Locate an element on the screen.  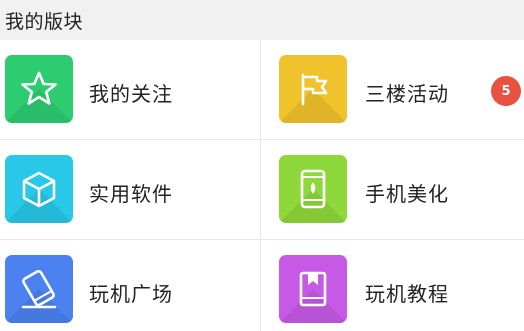
tile-phone-plaza is located at coordinates (39, 289).